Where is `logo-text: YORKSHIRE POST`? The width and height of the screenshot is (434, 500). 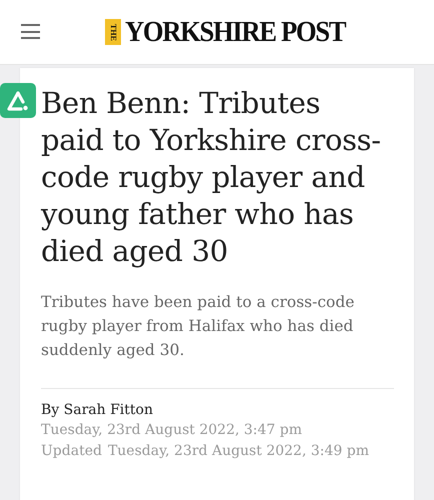
logo-text: YORKSHIRE POST is located at coordinates (235, 32).